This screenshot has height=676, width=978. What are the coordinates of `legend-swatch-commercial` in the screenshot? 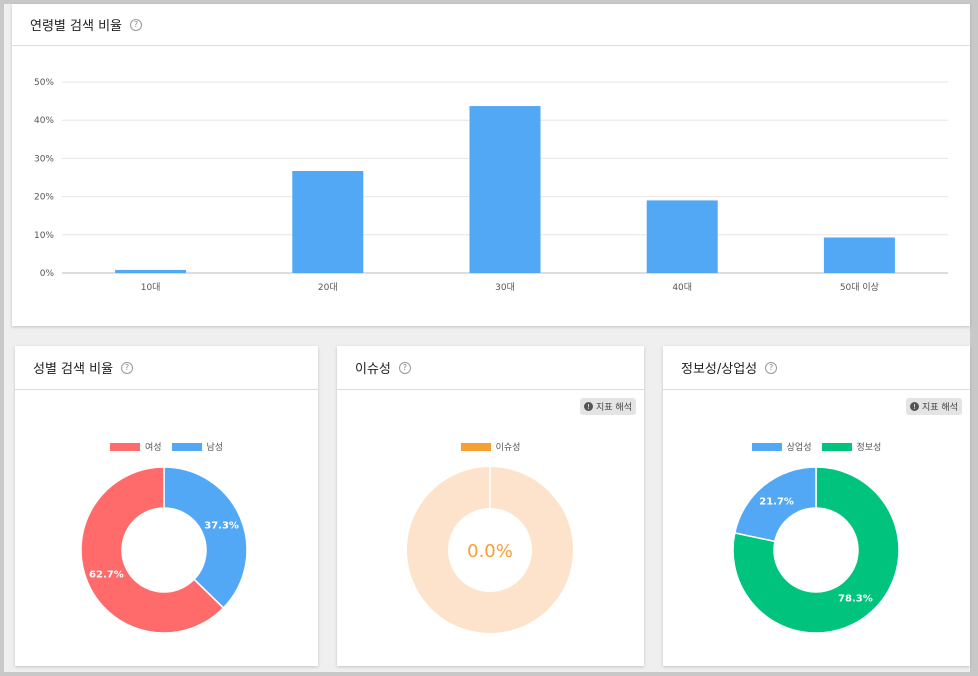 It's located at (766, 446).